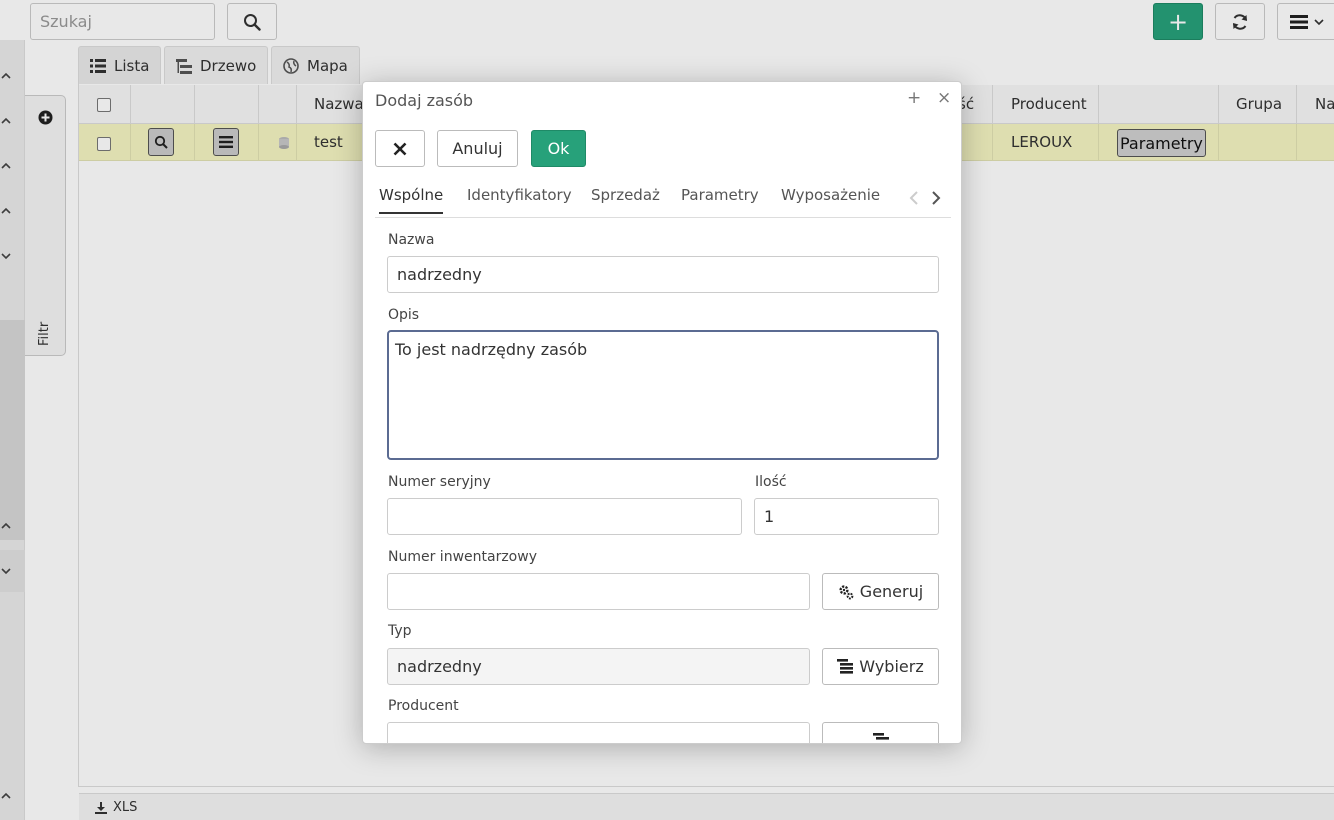 The width and height of the screenshot is (1334, 820). I want to click on close-icon: ×, so click(944, 98).